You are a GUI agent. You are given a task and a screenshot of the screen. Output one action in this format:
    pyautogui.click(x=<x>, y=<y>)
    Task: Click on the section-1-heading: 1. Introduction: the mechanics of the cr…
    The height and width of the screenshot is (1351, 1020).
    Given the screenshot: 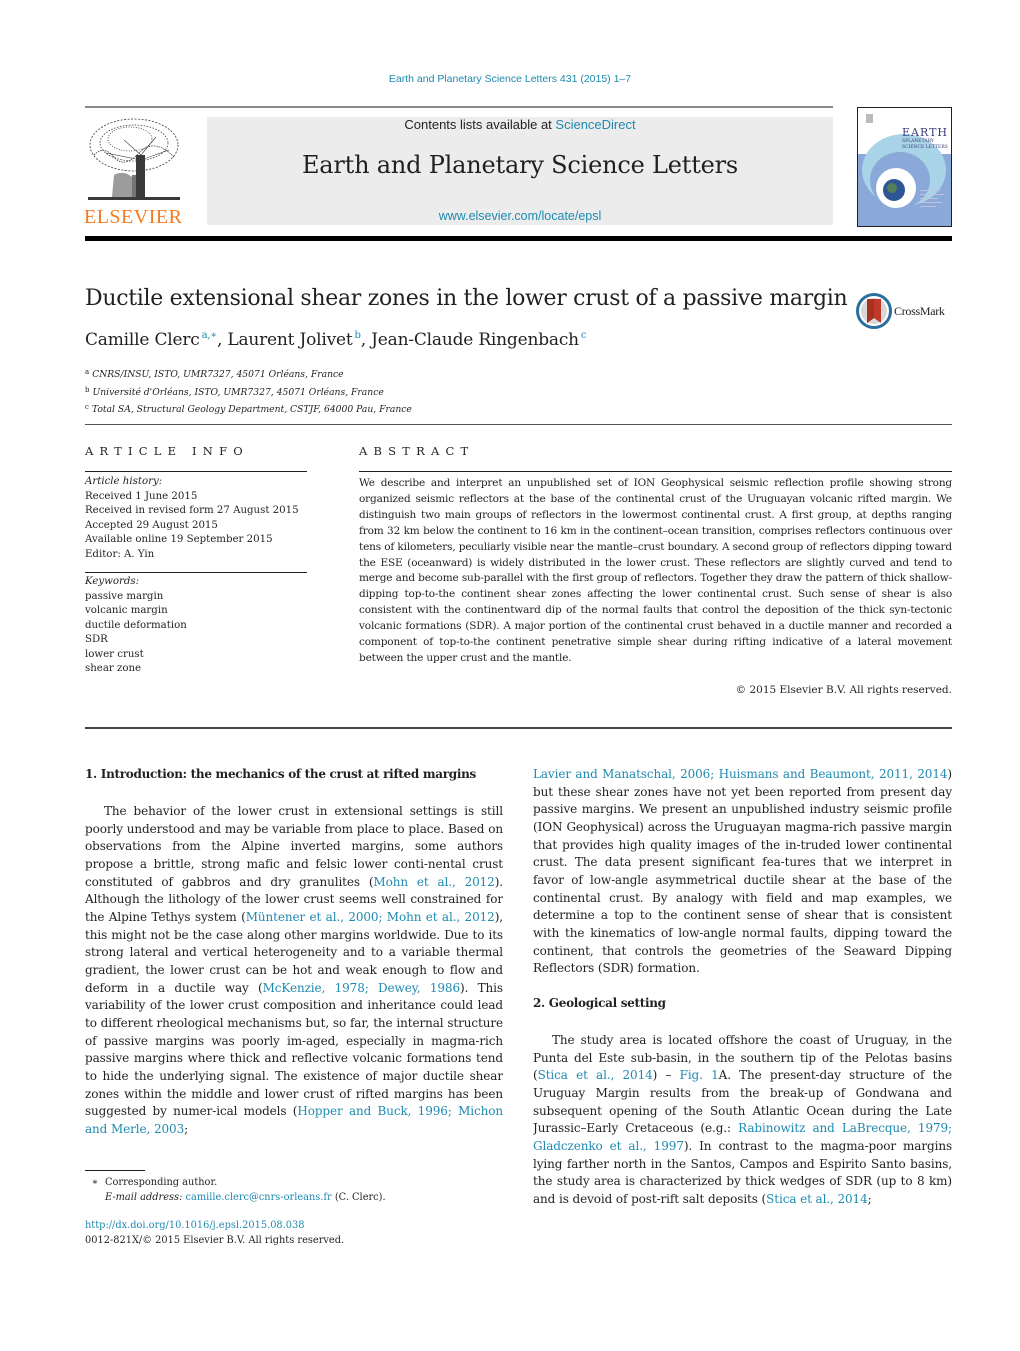 What is the action you would take?
    pyautogui.click(x=280, y=774)
    